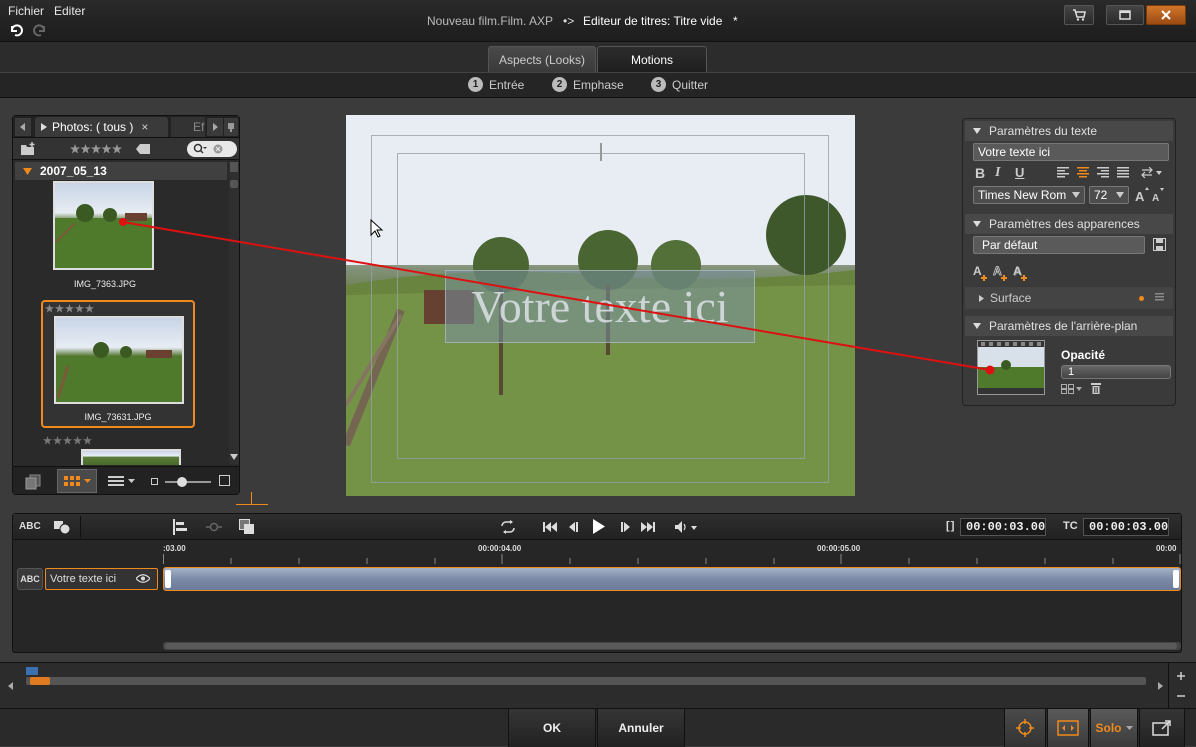  What do you see at coordinates (1181, 676) in the screenshot?
I see `zoom-in-icon` at bounding box center [1181, 676].